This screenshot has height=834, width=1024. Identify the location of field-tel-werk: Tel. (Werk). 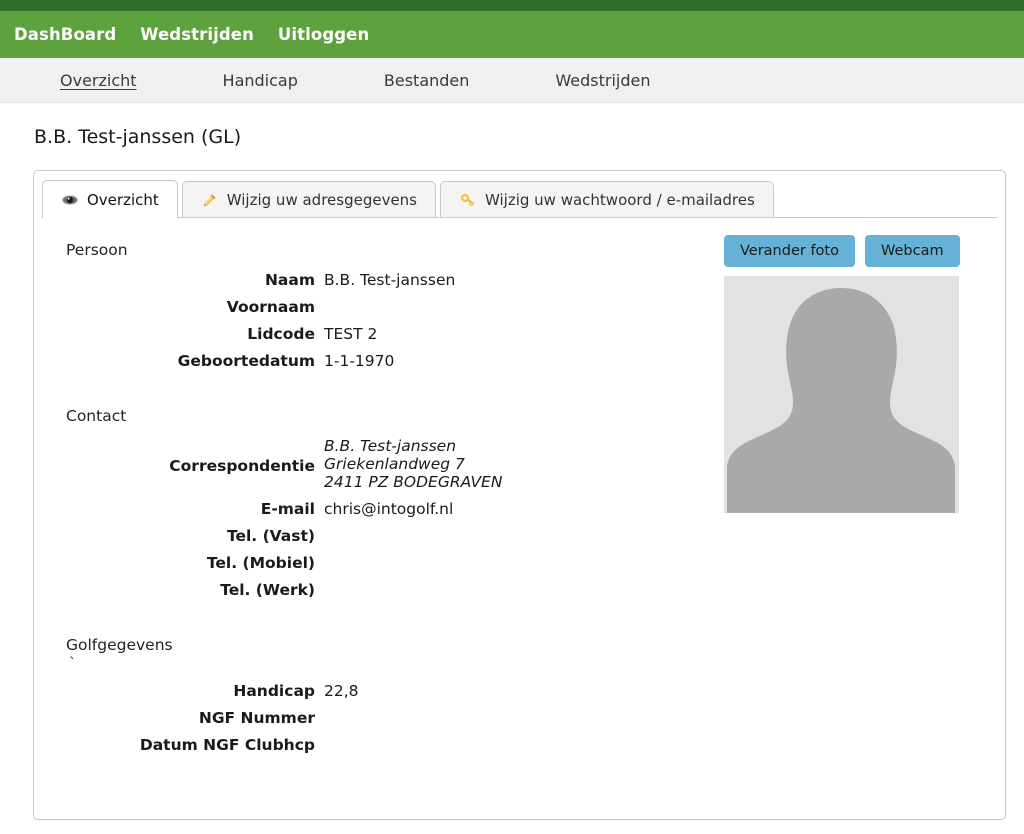
(395, 590).